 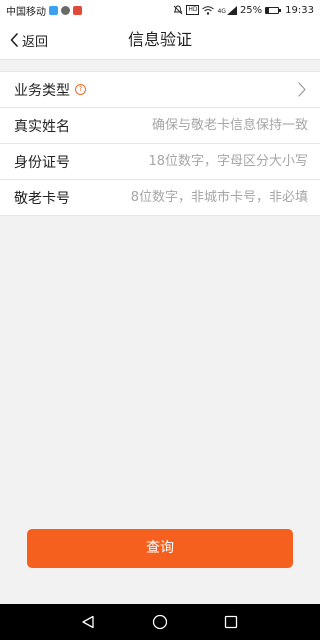 I want to click on hd-icon: HD, so click(x=193, y=10).